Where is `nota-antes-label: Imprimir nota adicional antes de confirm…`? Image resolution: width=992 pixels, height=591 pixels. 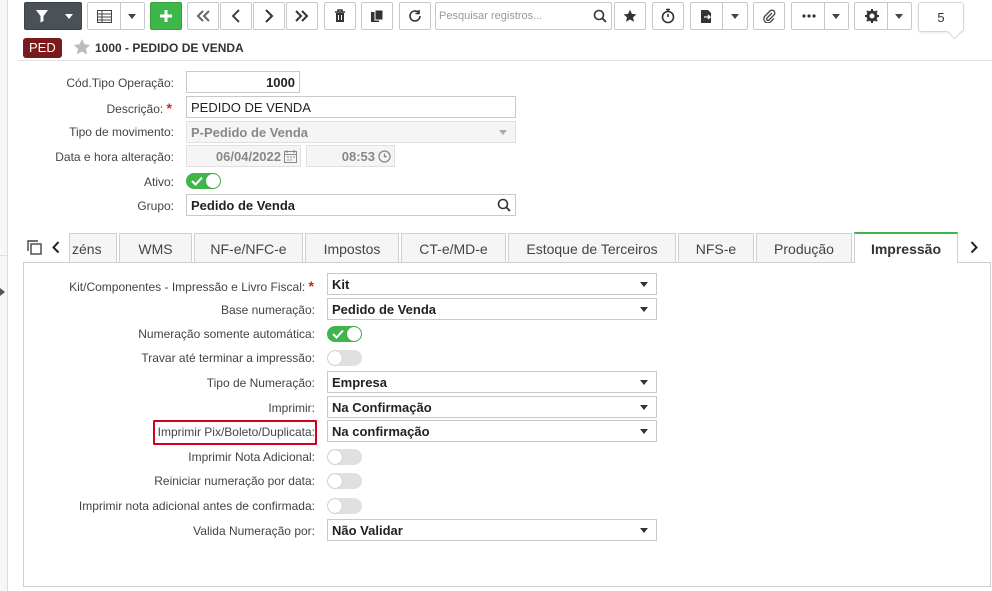
nota-antes-label: Imprimir nota adicional antes de confirm… is located at coordinates (196, 506).